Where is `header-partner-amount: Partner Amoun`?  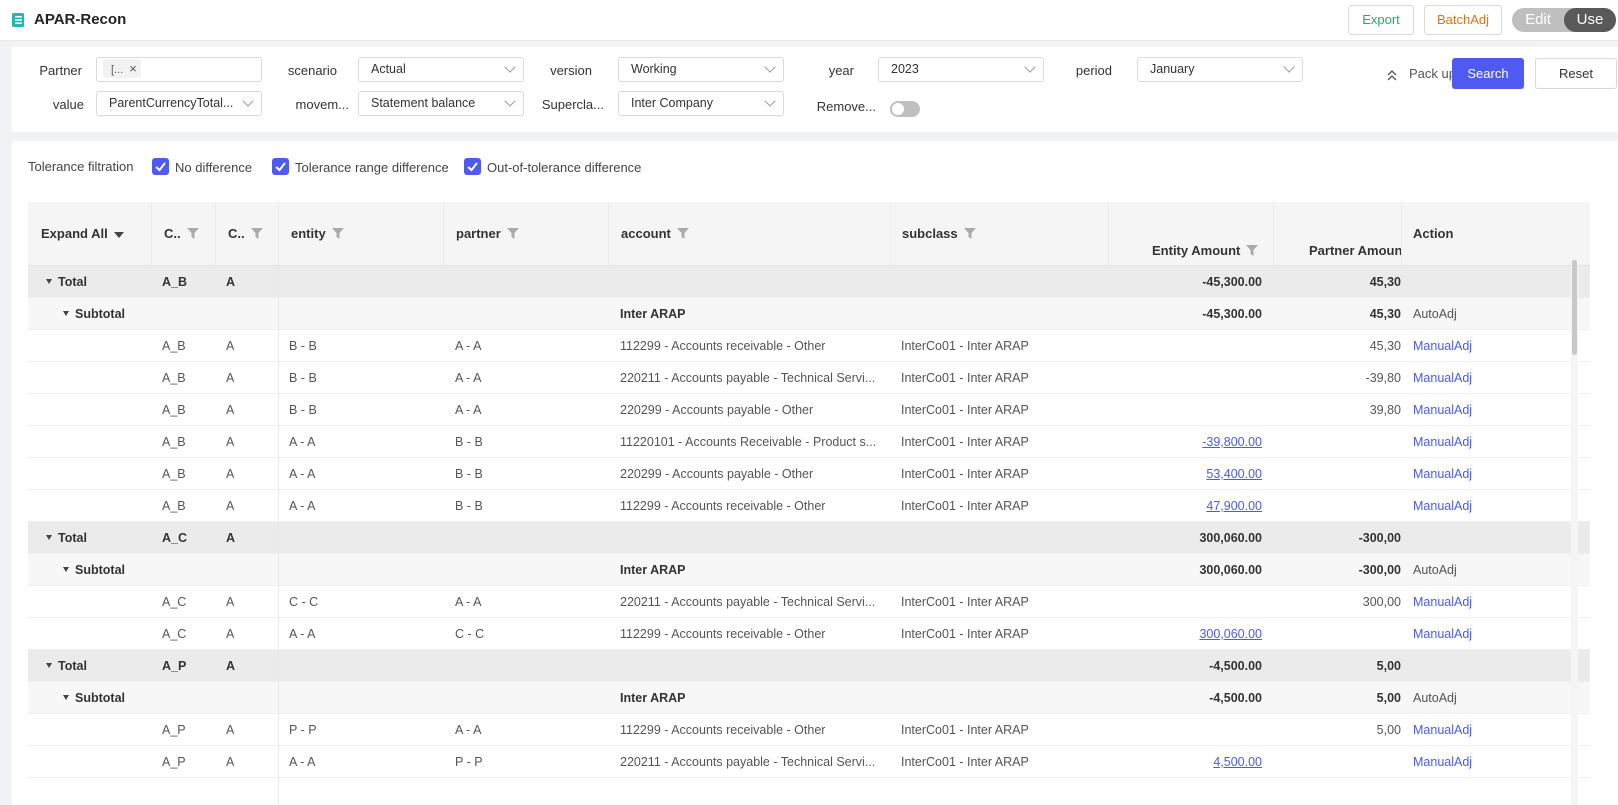
header-partner-amount: Partner Amoun is located at coordinates (1355, 250).